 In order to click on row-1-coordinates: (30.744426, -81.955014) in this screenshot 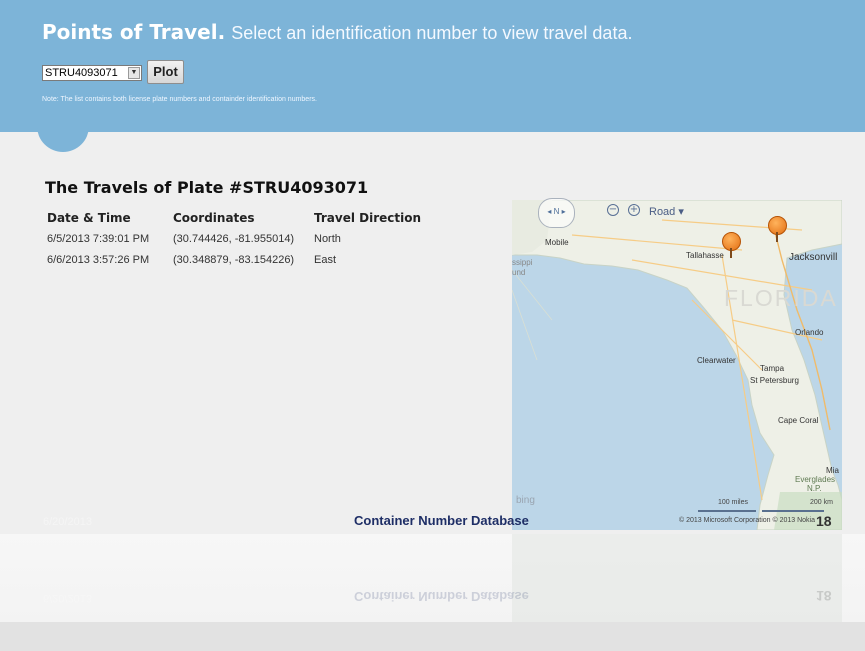, I will do `click(234, 239)`.